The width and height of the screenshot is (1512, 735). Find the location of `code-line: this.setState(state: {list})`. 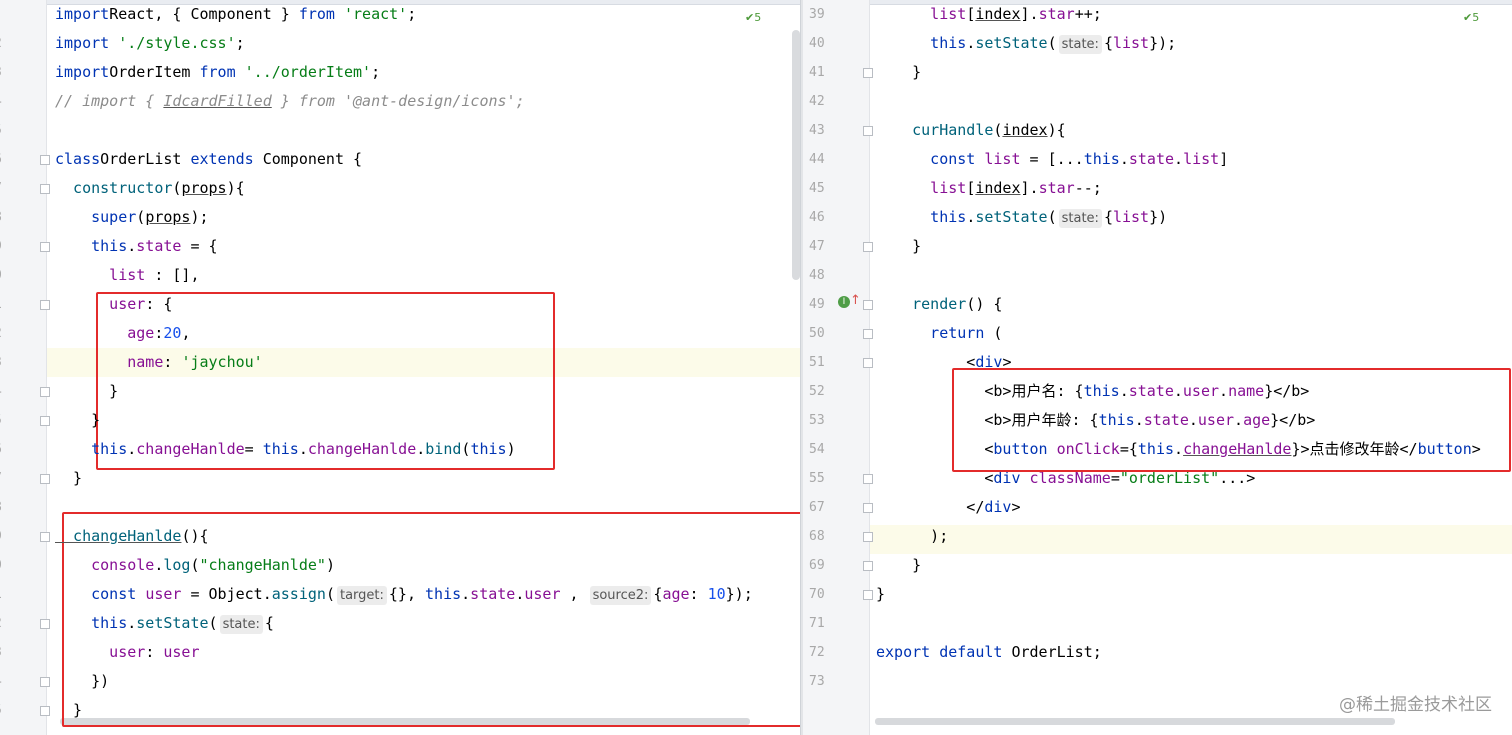

code-line: this.setState(state: {list}) is located at coordinates (1021, 217).